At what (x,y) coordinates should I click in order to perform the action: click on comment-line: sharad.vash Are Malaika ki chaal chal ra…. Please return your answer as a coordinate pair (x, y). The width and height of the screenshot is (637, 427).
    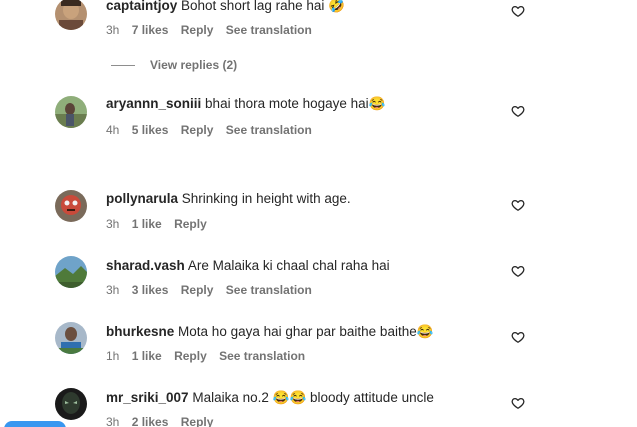
    Looking at the image, I should click on (248, 266).